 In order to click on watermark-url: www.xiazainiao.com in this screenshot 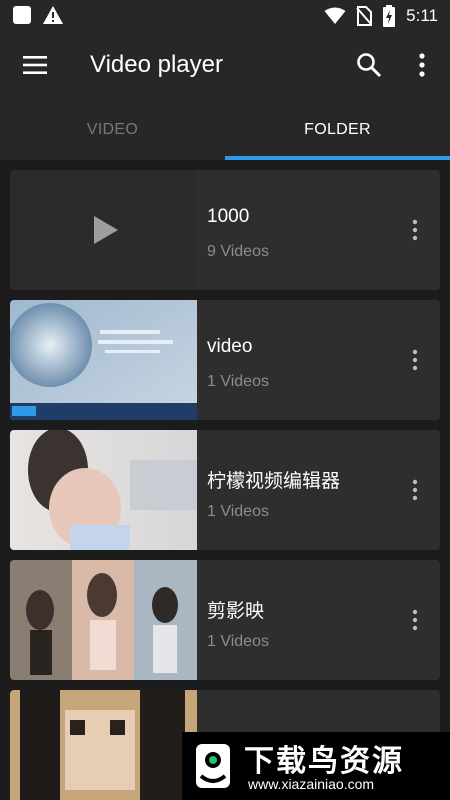, I will do `click(311, 784)`.